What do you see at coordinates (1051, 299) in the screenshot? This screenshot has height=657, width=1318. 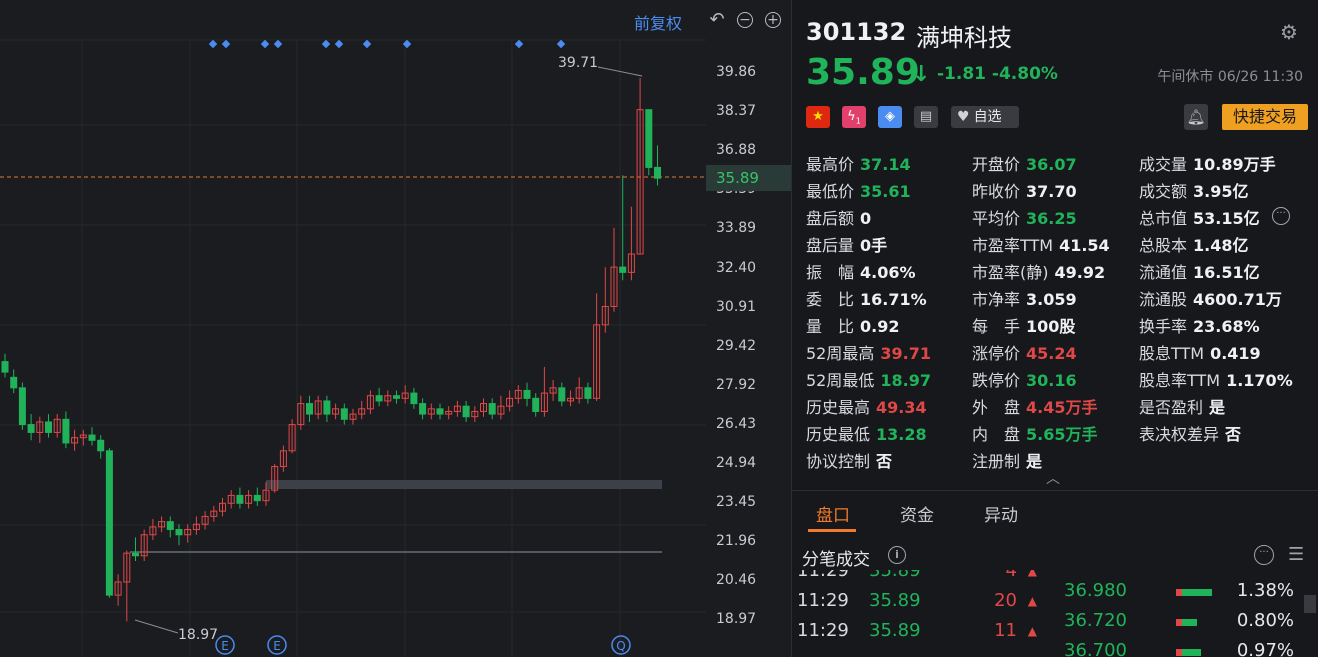 I see `stat-value: 3.059` at bounding box center [1051, 299].